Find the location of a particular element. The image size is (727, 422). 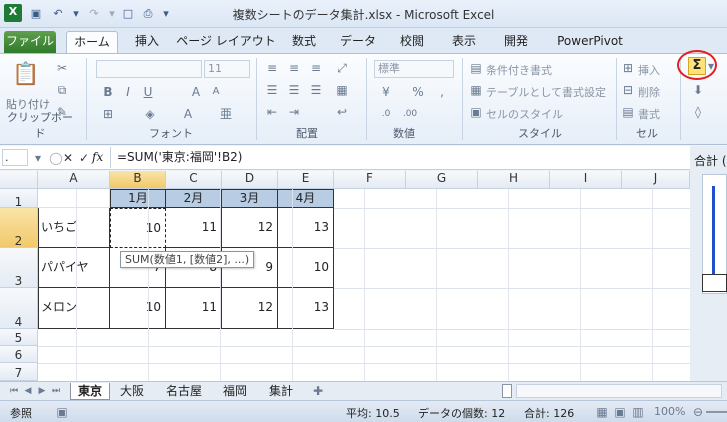

align-left-icon: ☰ is located at coordinates (272, 90).